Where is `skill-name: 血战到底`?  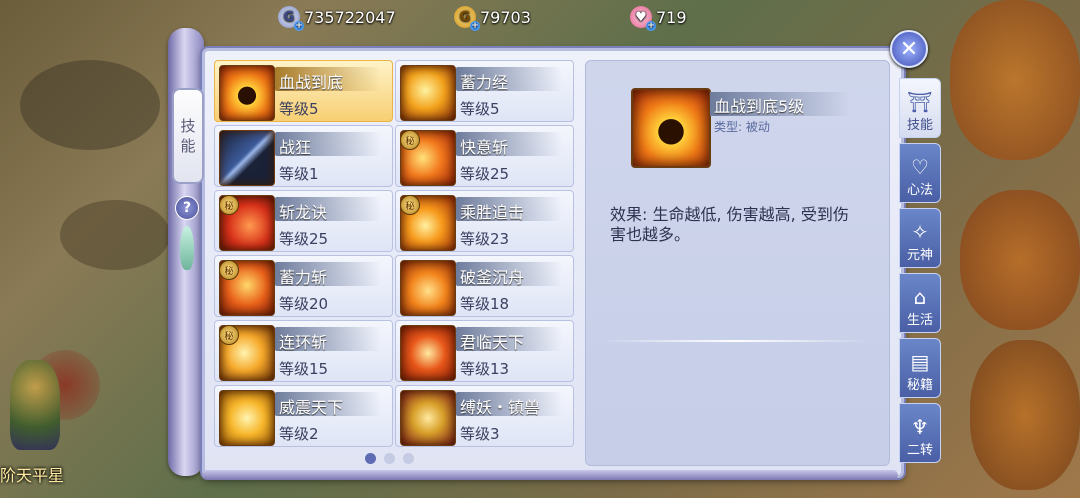
skill-name: 血战到底 is located at coordinates (311, 82).